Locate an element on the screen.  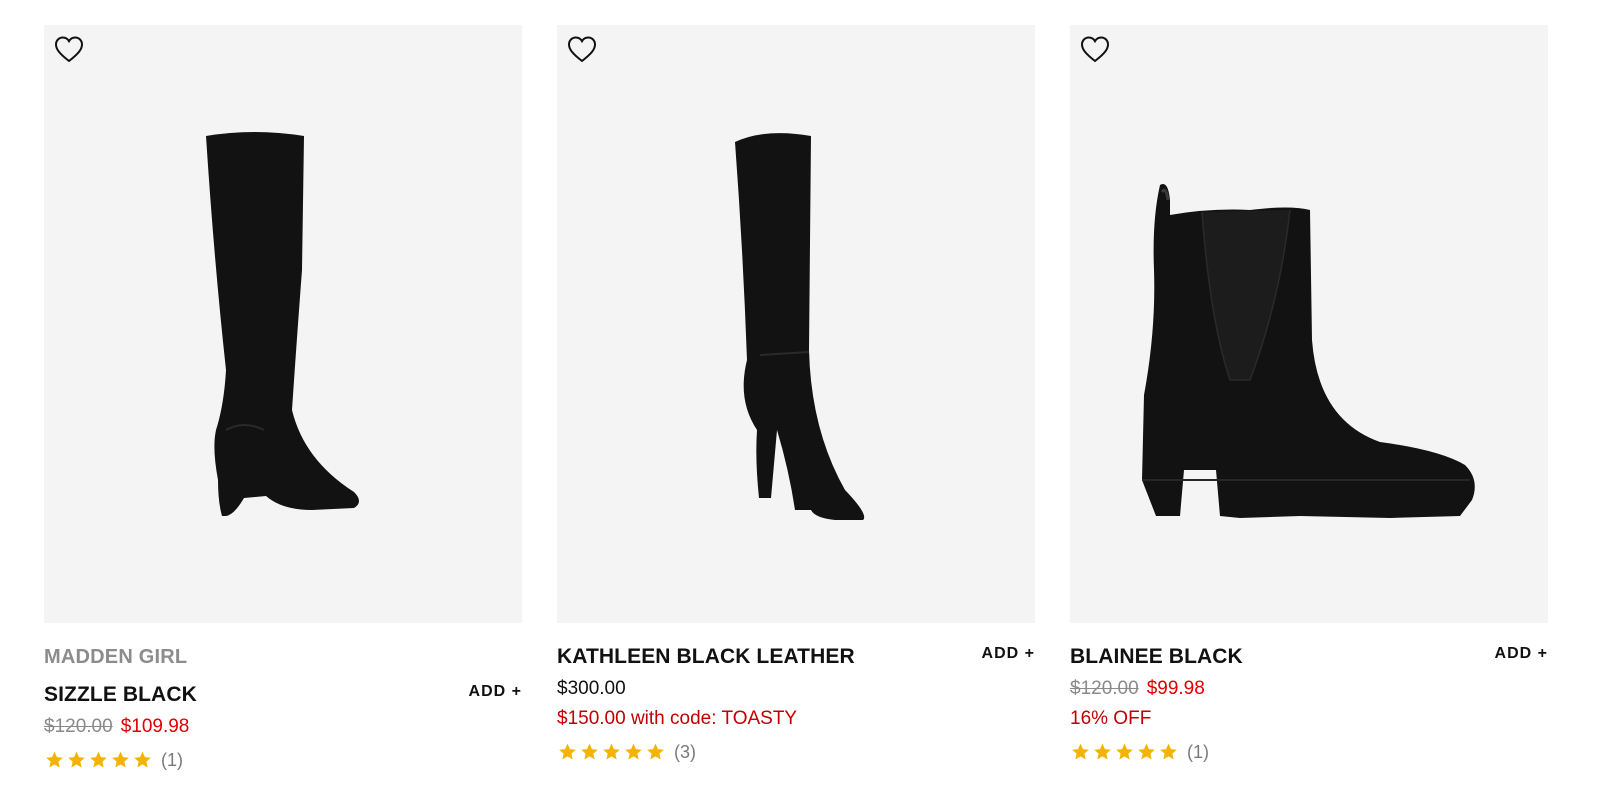
discount-text: 16% OFF is located at coordinates (1111, 718).